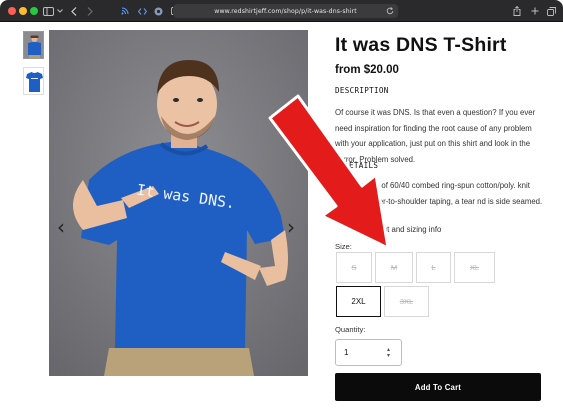  Describe the element at coordinates (90, 11) in the screenshot. I see `forward-icon` at that location.